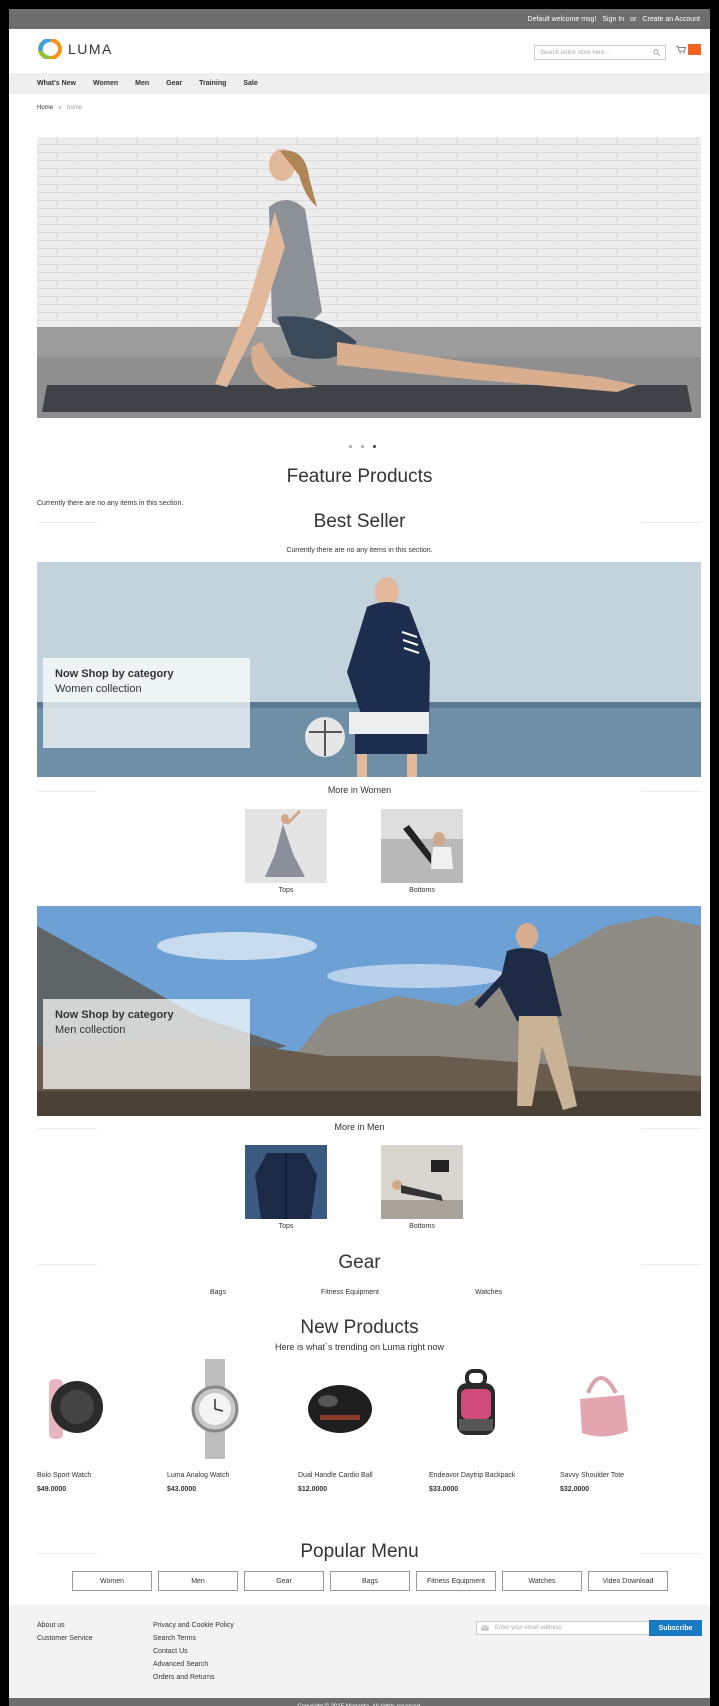 This screenshot has width=719, height=1706. Describe the element at coordinates (146, 703) in the screenshot. I see `women-banner-card: Now Shop by category Women collection` at that location.